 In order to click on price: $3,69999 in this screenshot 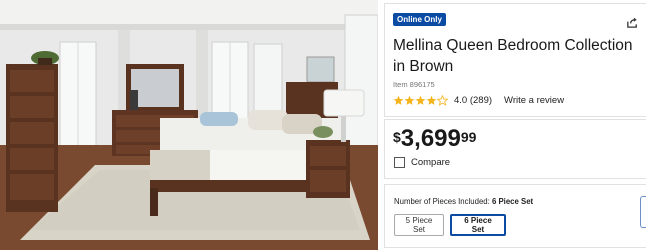, I will do `click(434, 139)`.